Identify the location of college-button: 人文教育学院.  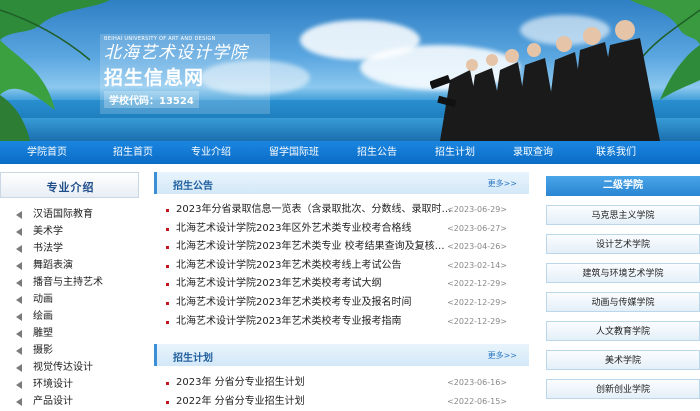
(623, 331).